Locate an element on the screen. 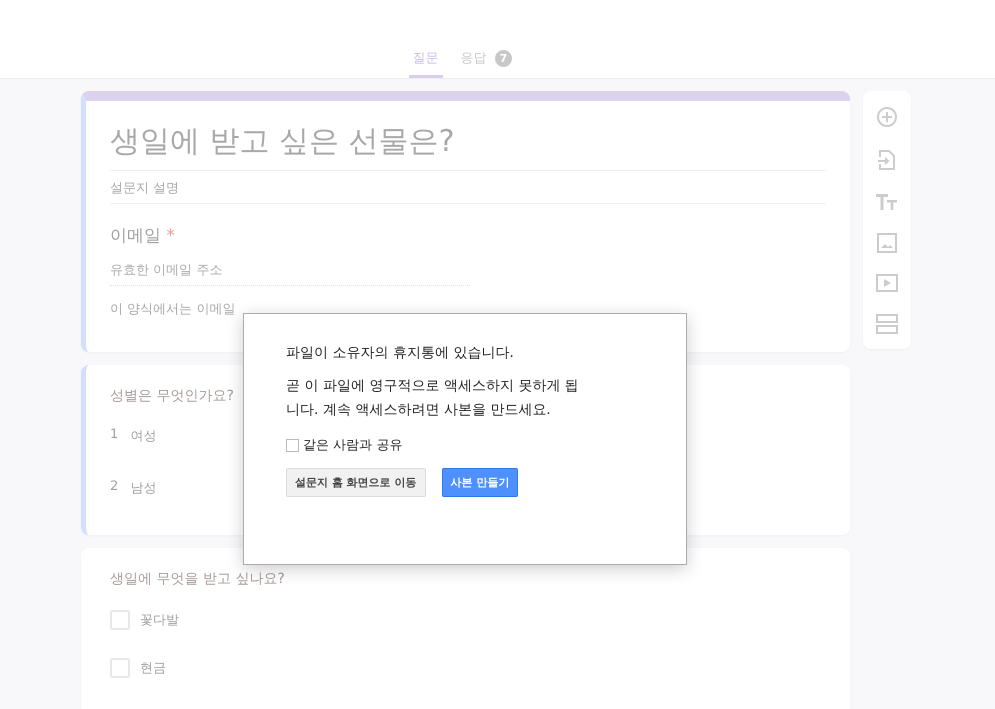  option-number: 1 is located at coordinates (114, 435).